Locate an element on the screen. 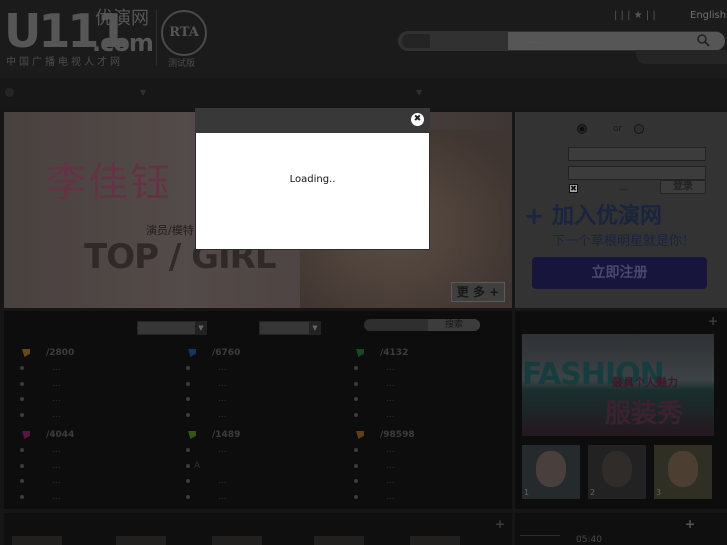  close-icon: ✖ is located at coordinates (417, 119).